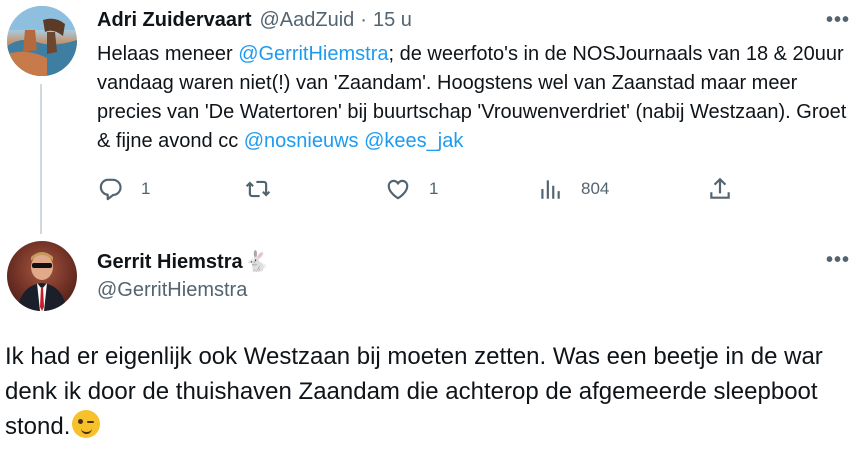 The image size is (858, 449). Describe the element at coordinates (257, 262) in the screenshot. I see `rabbit-icon: 🐇` at that location.